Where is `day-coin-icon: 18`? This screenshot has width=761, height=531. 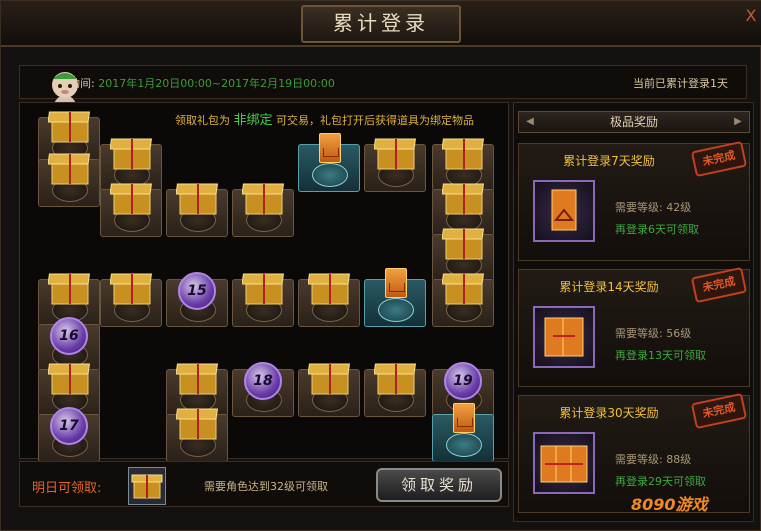
day-coin-icon: 18 is located at coordinates (263, 381).